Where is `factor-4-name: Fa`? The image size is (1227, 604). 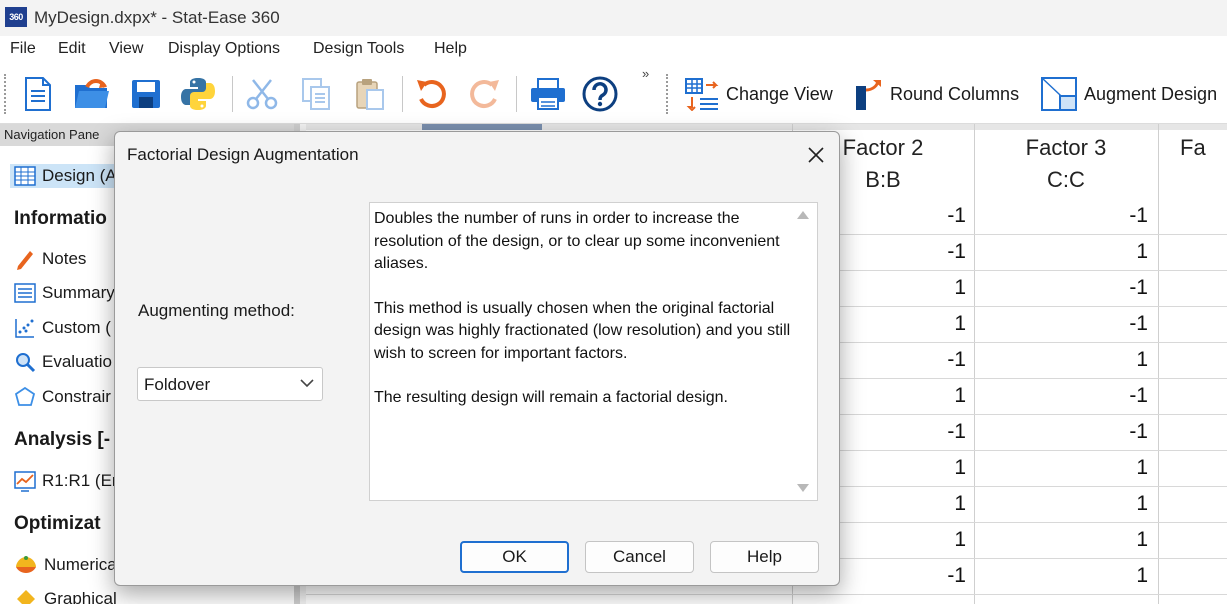
factor-4-name: Fa is located at coordinates (1193, 147).